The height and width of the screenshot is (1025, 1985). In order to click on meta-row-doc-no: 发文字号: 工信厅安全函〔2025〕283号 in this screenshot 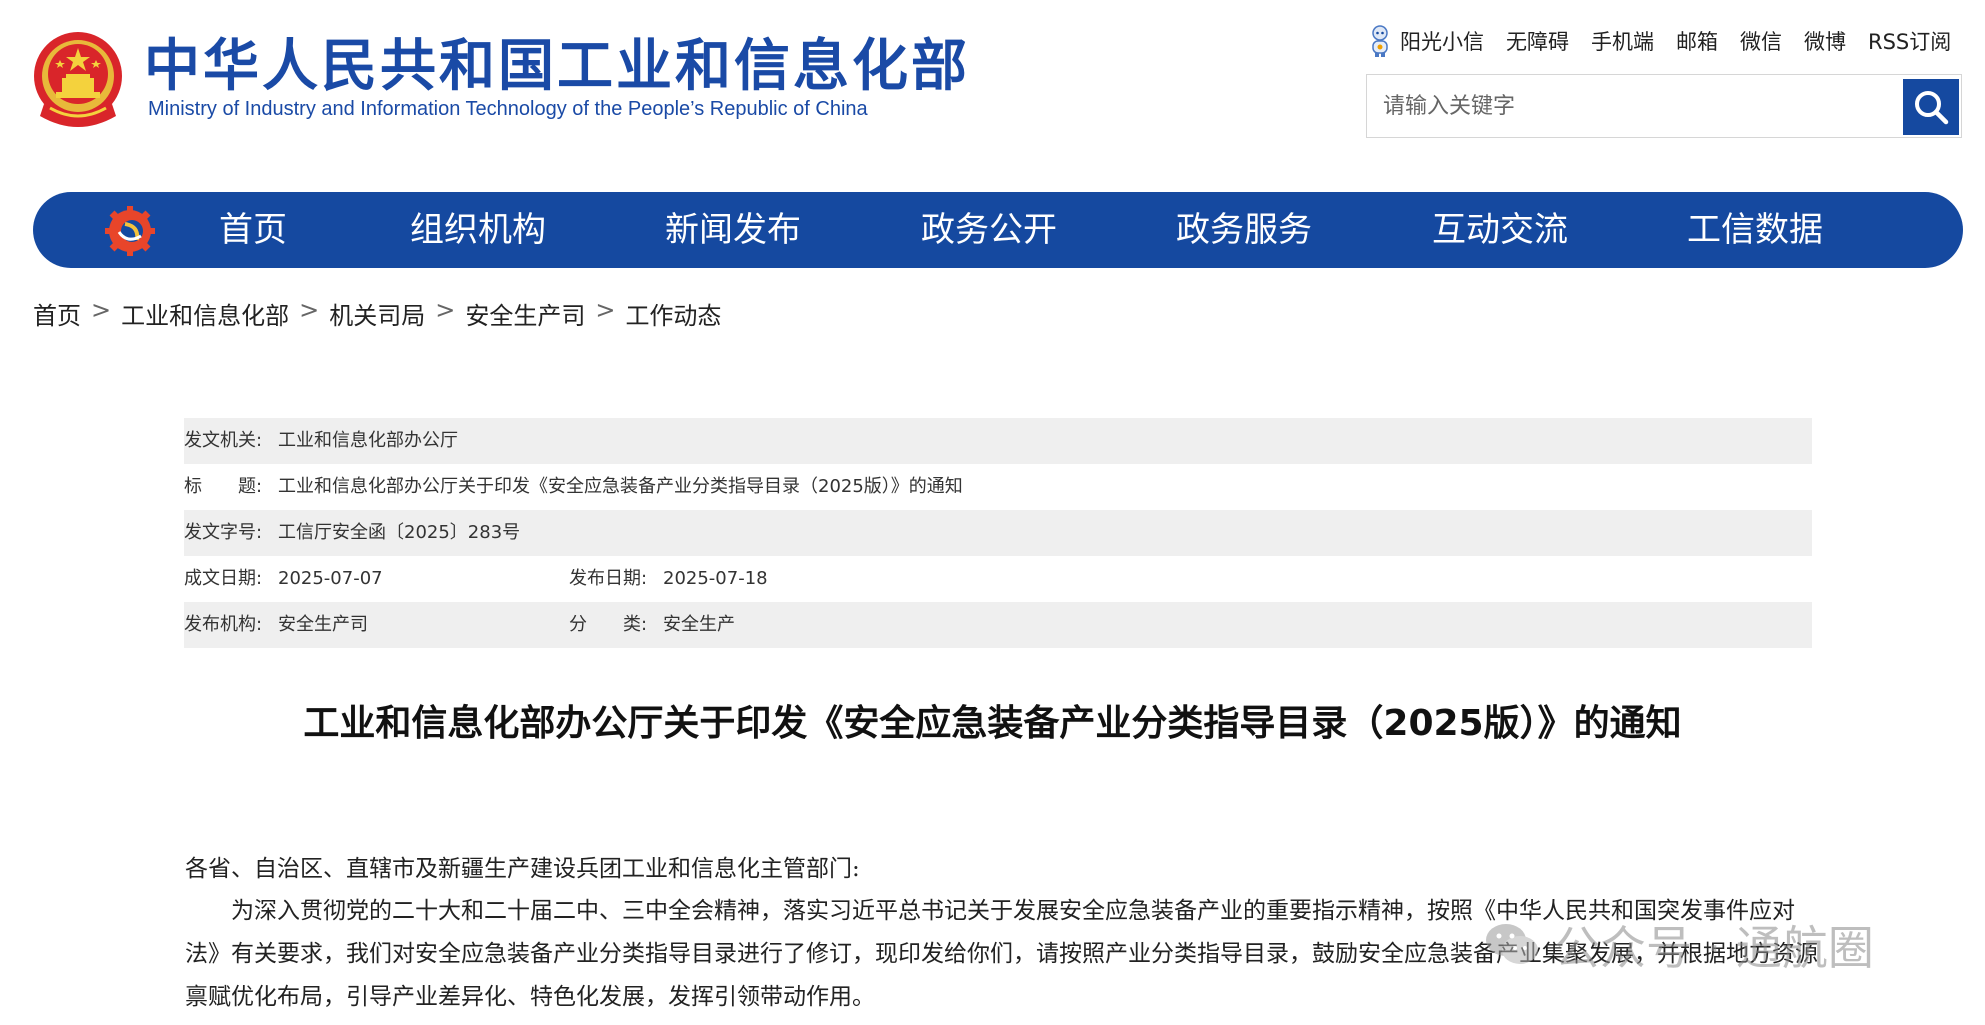, I will do `click(998, 533)`.